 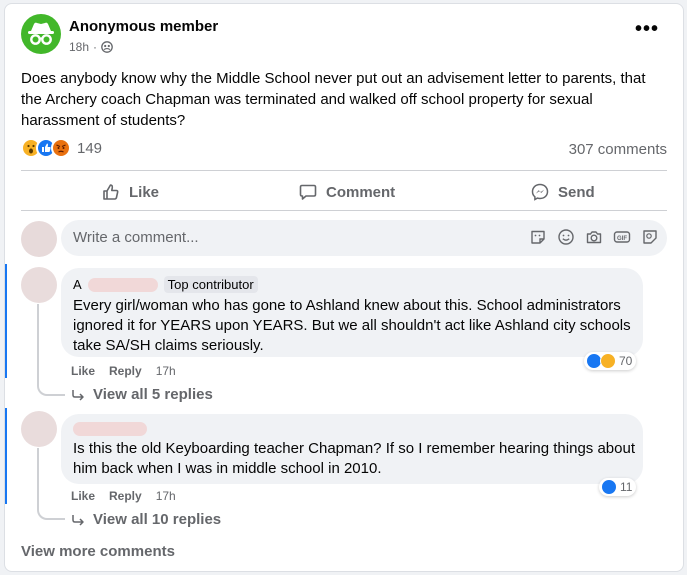 I want to click on like-reaction-icon, so click(x=609, y=487).